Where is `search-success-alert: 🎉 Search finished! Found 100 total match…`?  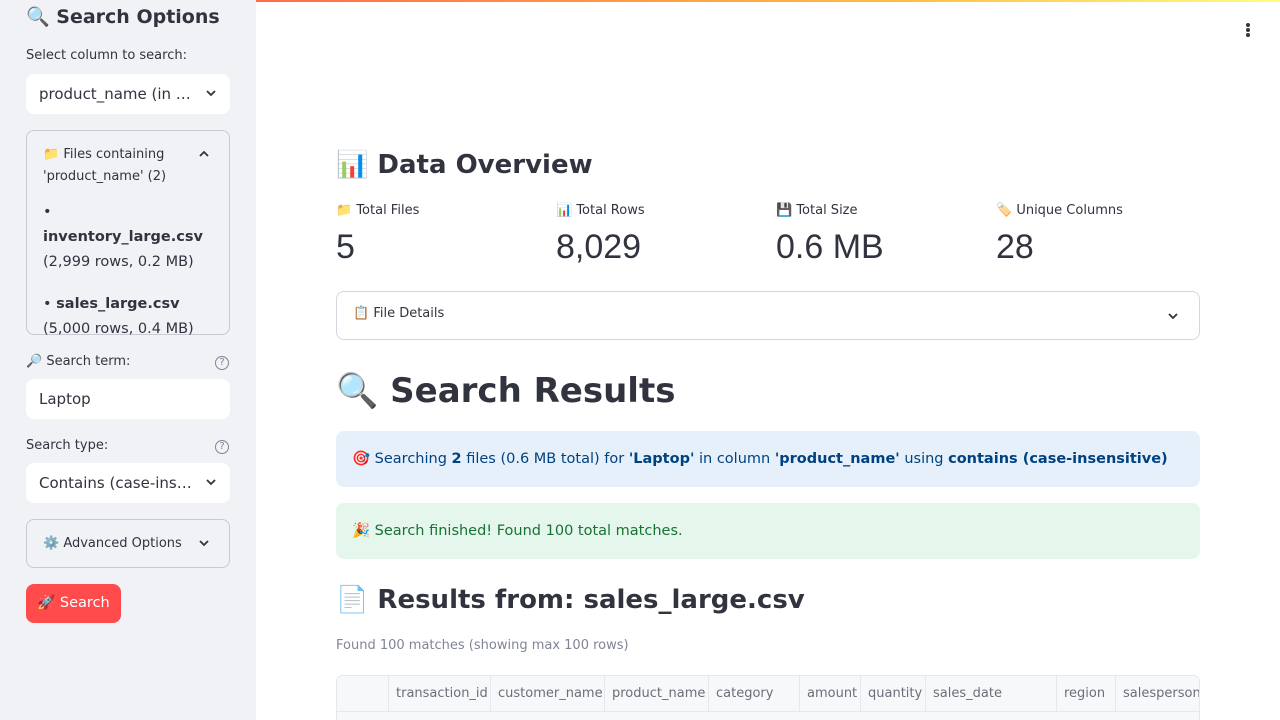 search-success-alert: 🎉 Search finished! Found 100 total match… is located at coordinates (768, 531).